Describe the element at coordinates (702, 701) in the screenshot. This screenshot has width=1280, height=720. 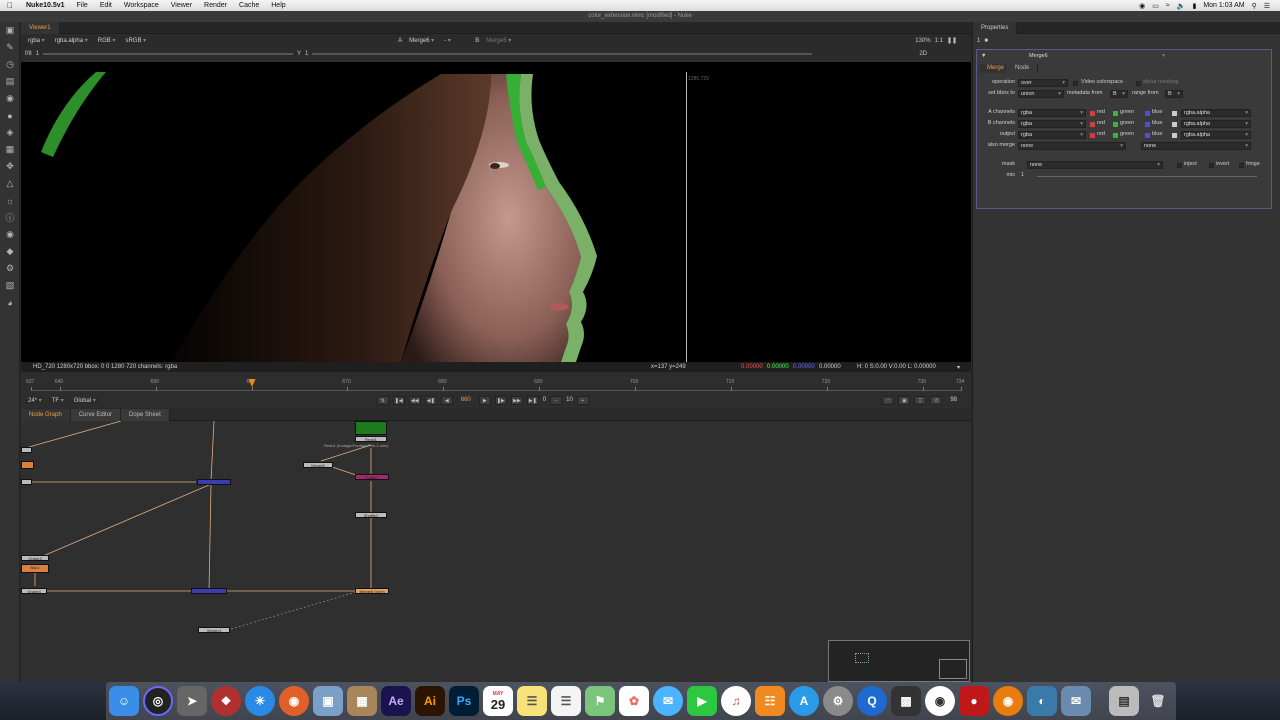
I see `facetime-icon: ▶` at that location.